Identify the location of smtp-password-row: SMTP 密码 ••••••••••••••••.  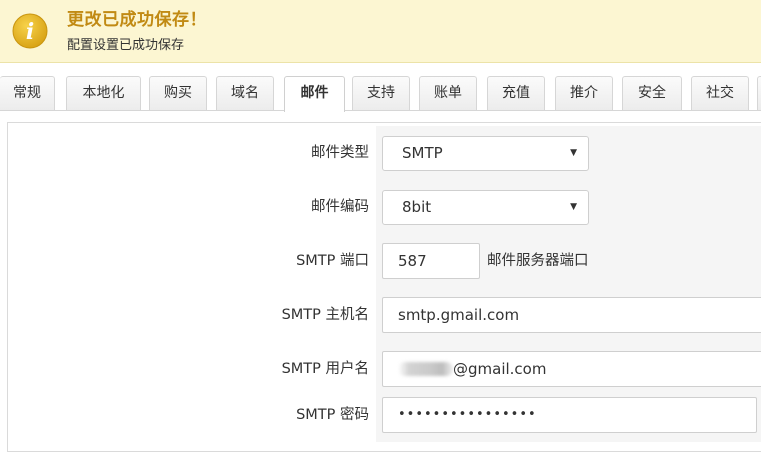
(384, 415).